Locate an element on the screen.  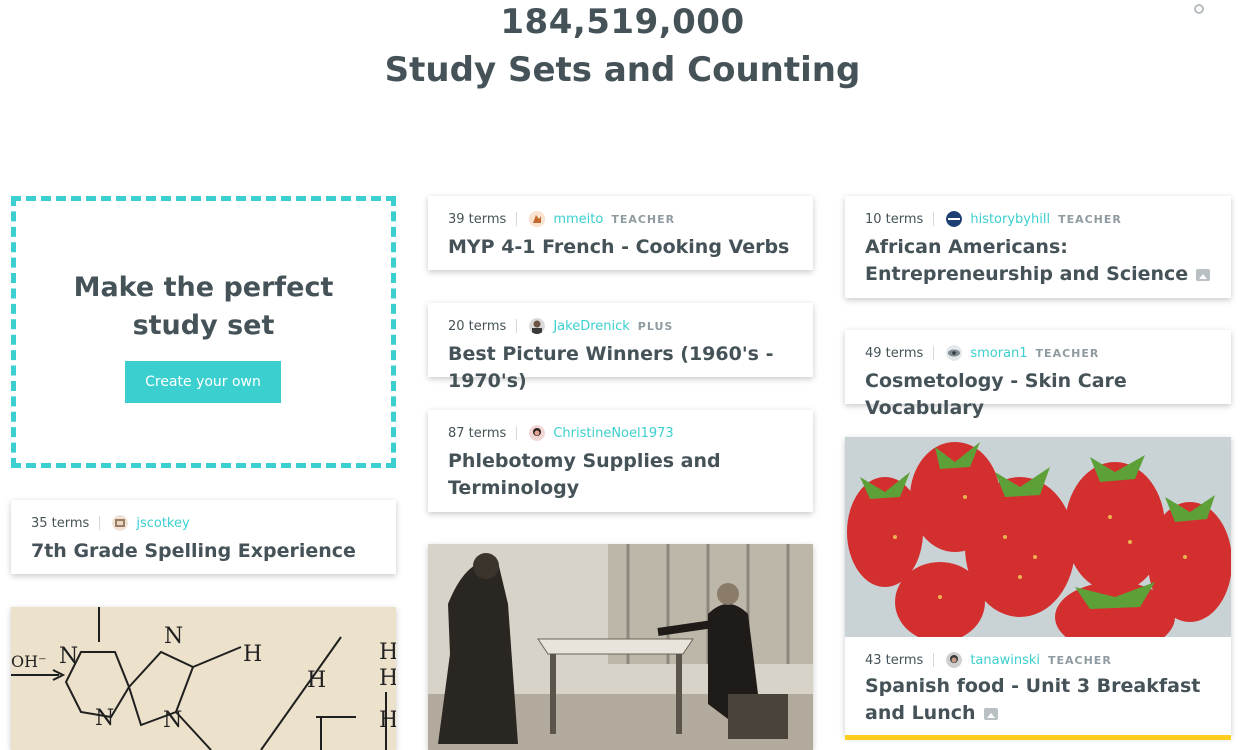
username-link: historybyhill is located at coordinates (1010, 219).